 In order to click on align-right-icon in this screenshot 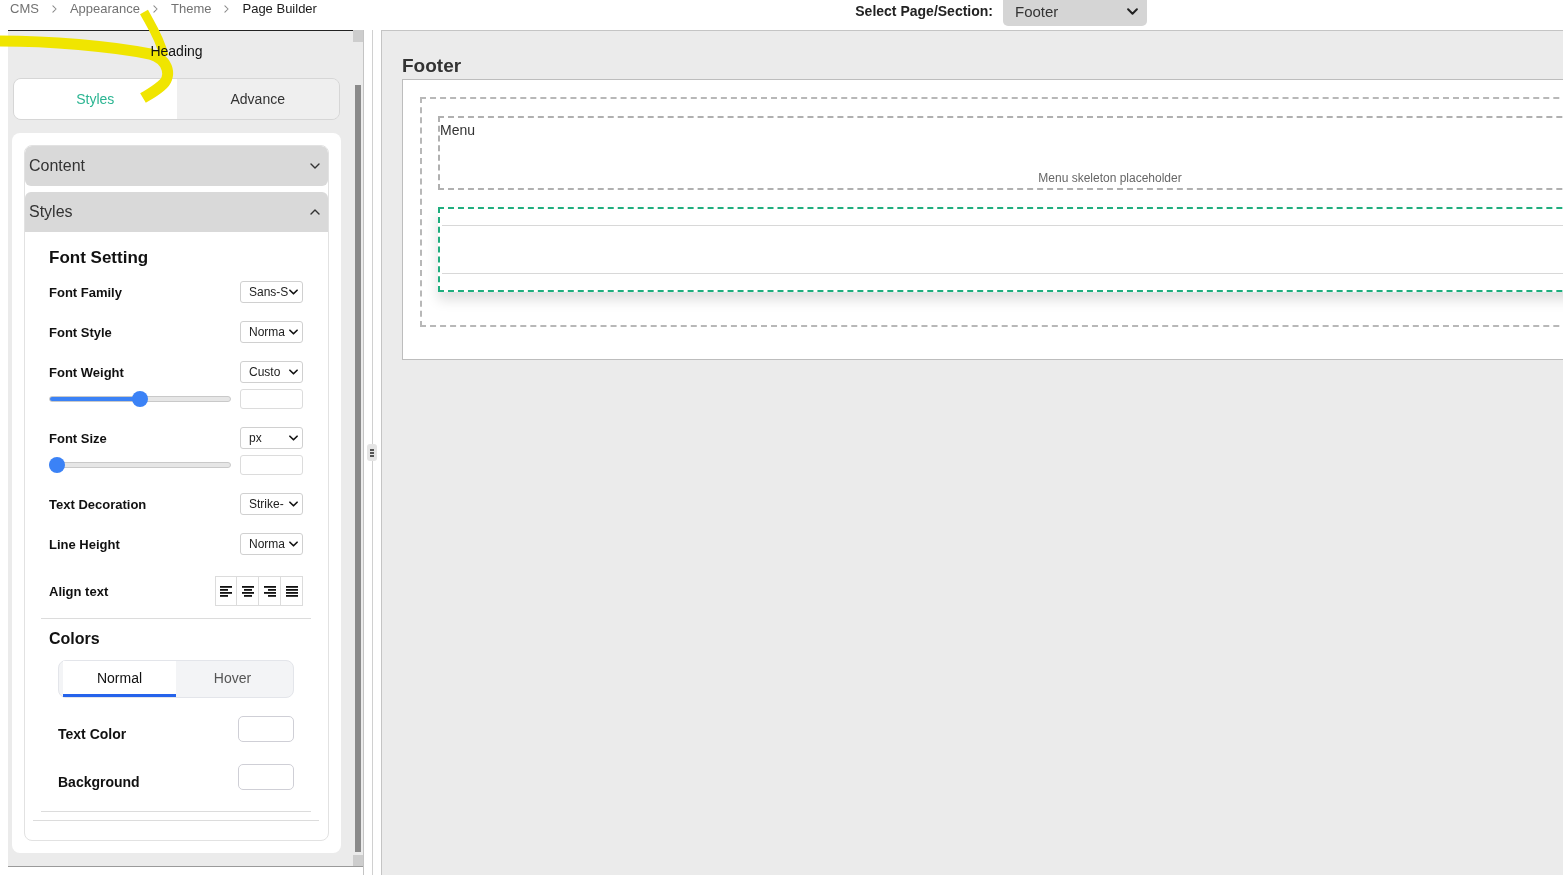, I will do `click(269, 591)`.